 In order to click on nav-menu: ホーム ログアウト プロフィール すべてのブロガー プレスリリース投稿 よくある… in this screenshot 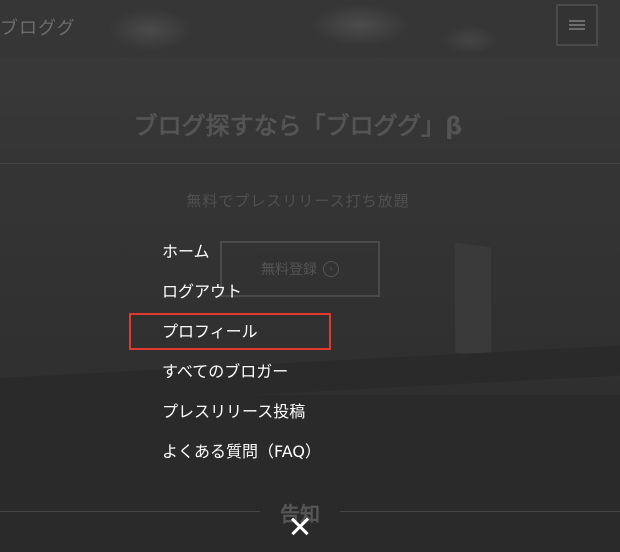, I will do `click(241, 352)`.